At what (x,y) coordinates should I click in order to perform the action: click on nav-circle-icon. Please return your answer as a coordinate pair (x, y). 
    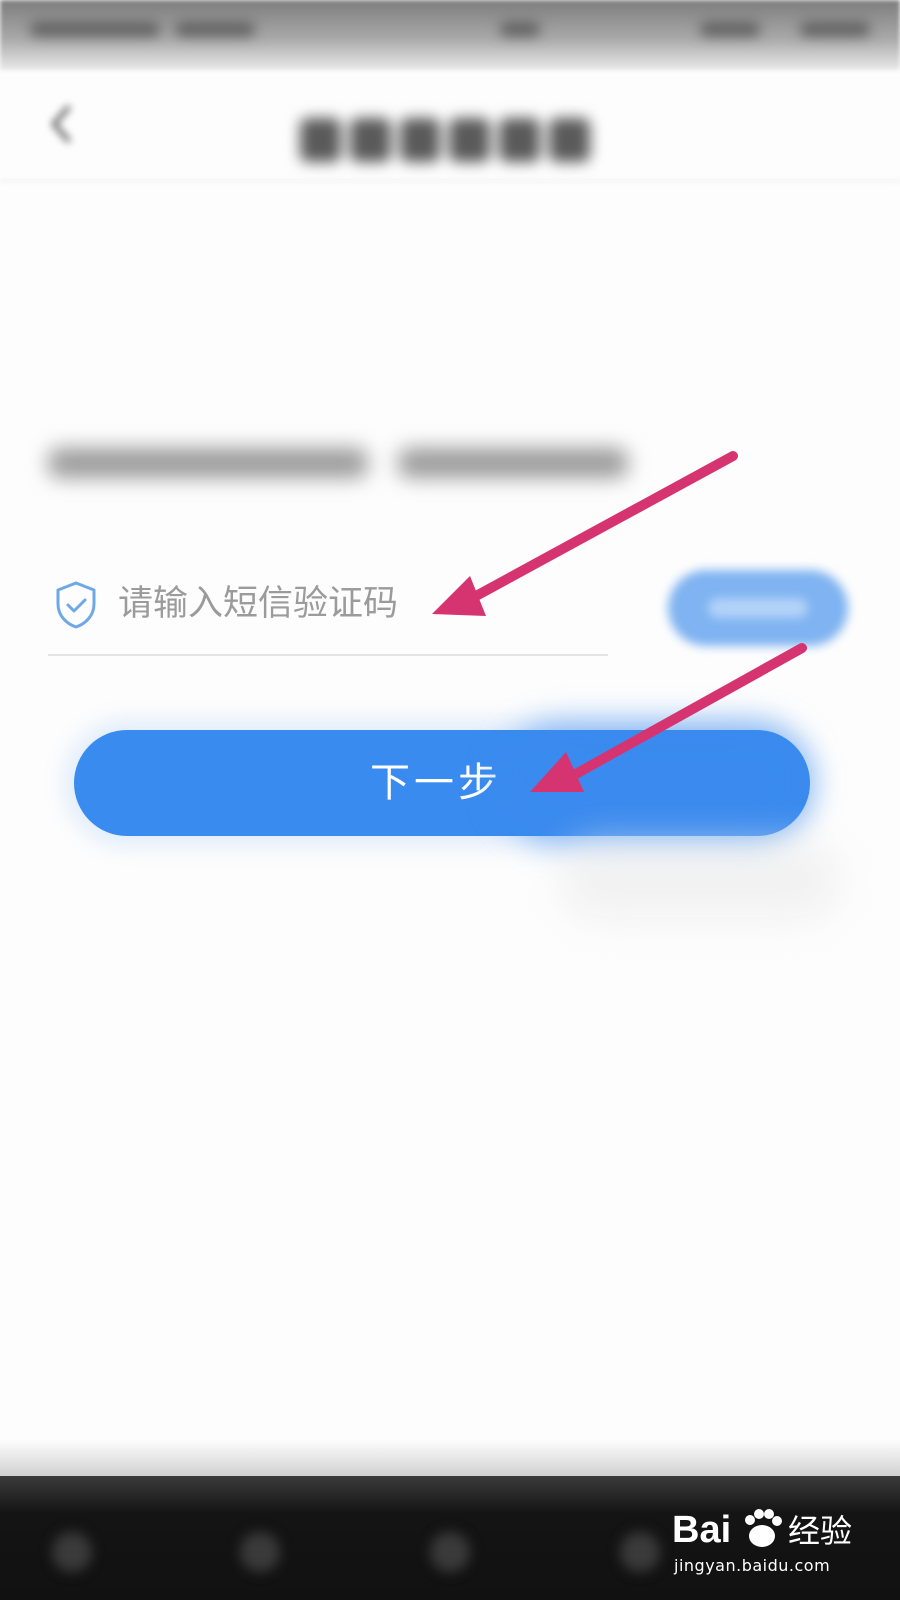
    Looking at the image, I should click on (450, 1552).